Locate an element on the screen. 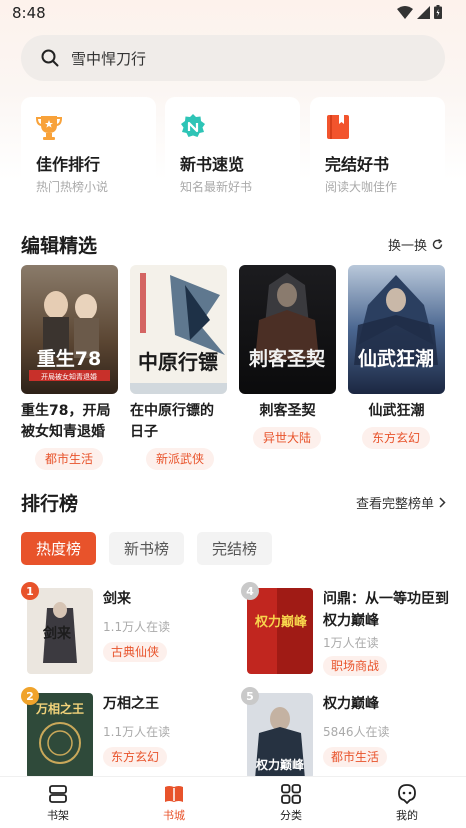  nav-label: 分类 is located at coordinates (291, 815).